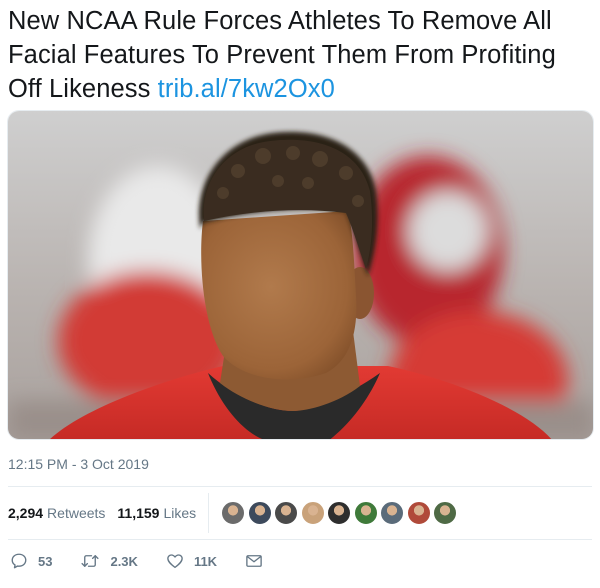 The image size is (600, 588). Describe the element at coordinates (246, 89) in the screenshot. I see `tweet-link: trib.al/7kw2Ox0` at that location.